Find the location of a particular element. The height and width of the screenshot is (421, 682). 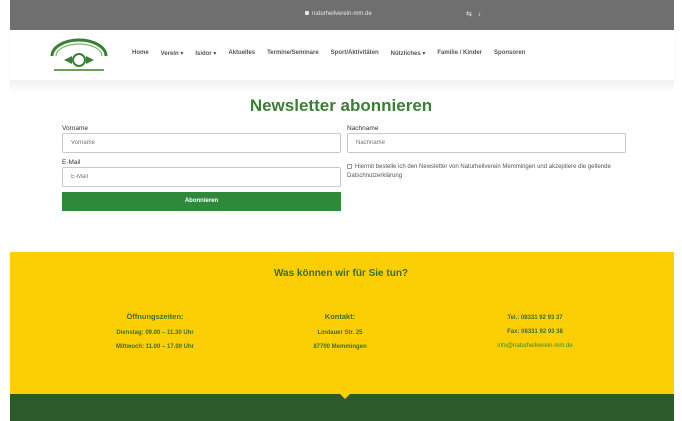

vorname-label: Vorname is located at coordinates (75, 128).